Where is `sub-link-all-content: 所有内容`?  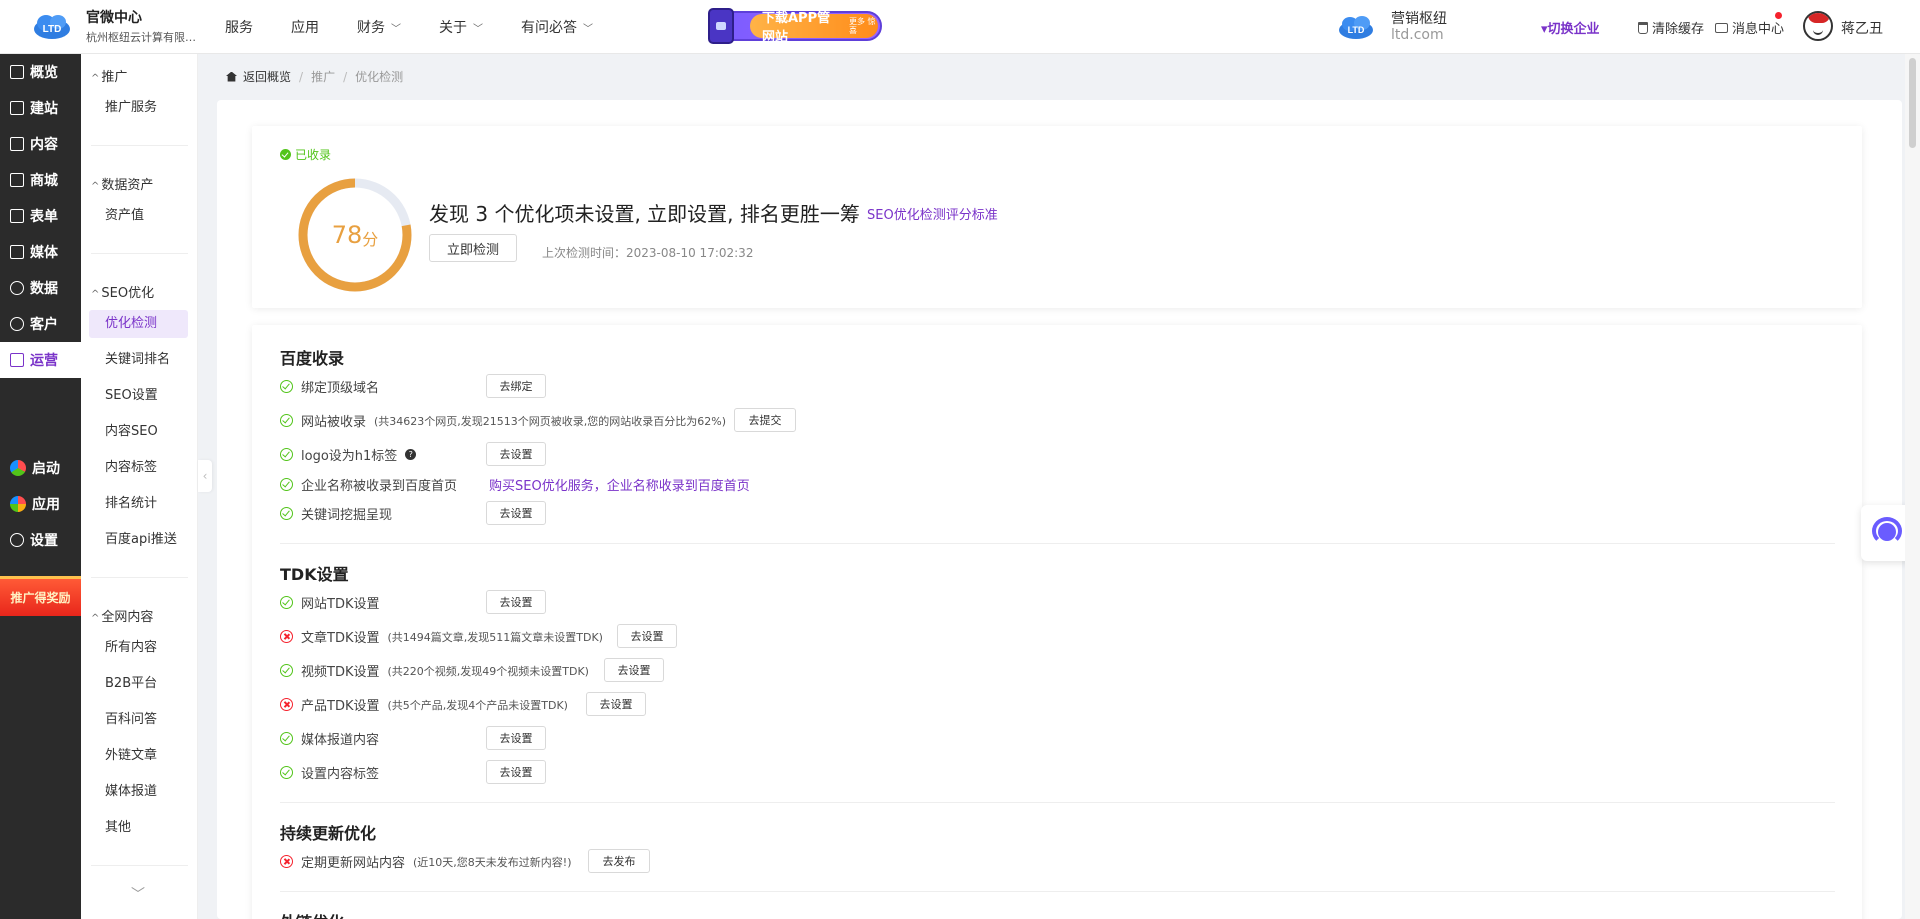
sub-link-all-content: 所有内容 is located at coordinates (138, 648).